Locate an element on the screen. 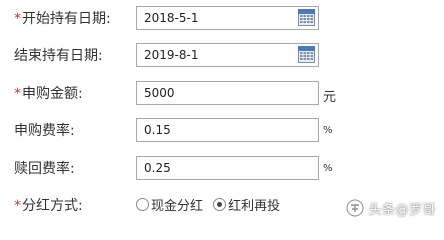  end-date-row: 结束持有日期: is located at coordinates (222, 56).